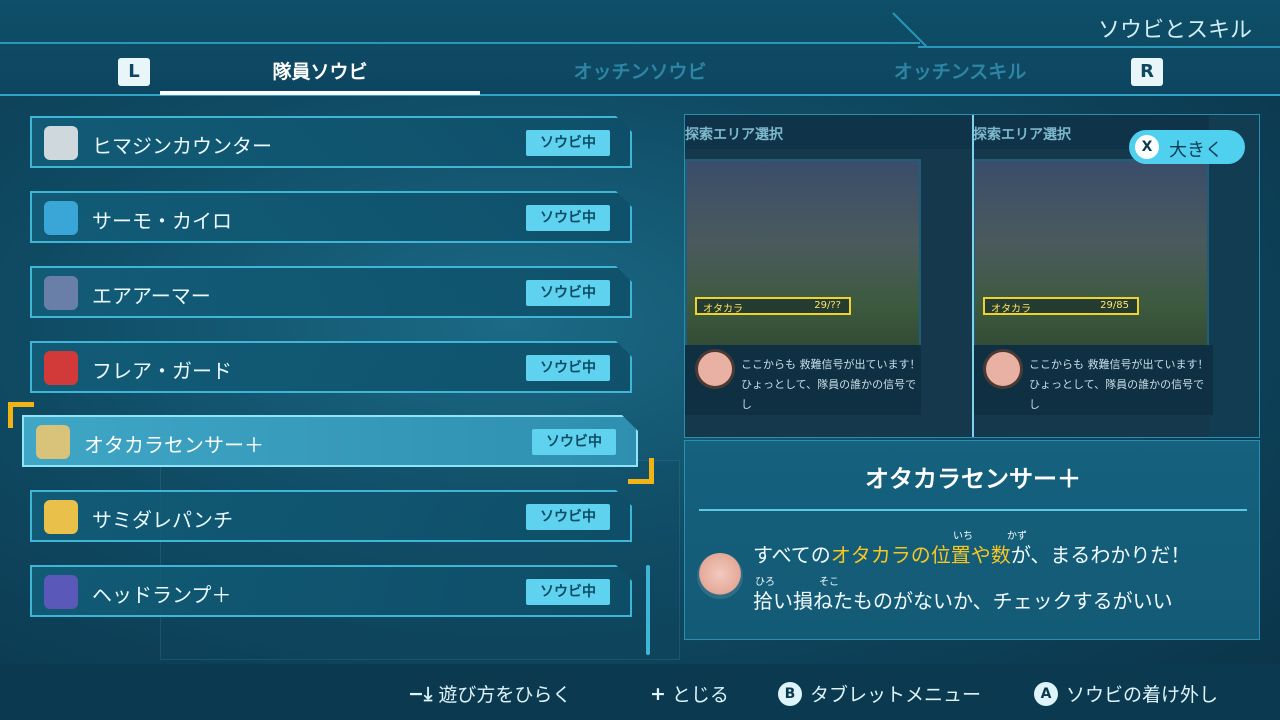 The height and width of the screenshot is (720, 1280). Describe the element at coordinates (879, 694) in the screenshot. I see `tablet-menu-button: B タブレットメニュー` at that location.